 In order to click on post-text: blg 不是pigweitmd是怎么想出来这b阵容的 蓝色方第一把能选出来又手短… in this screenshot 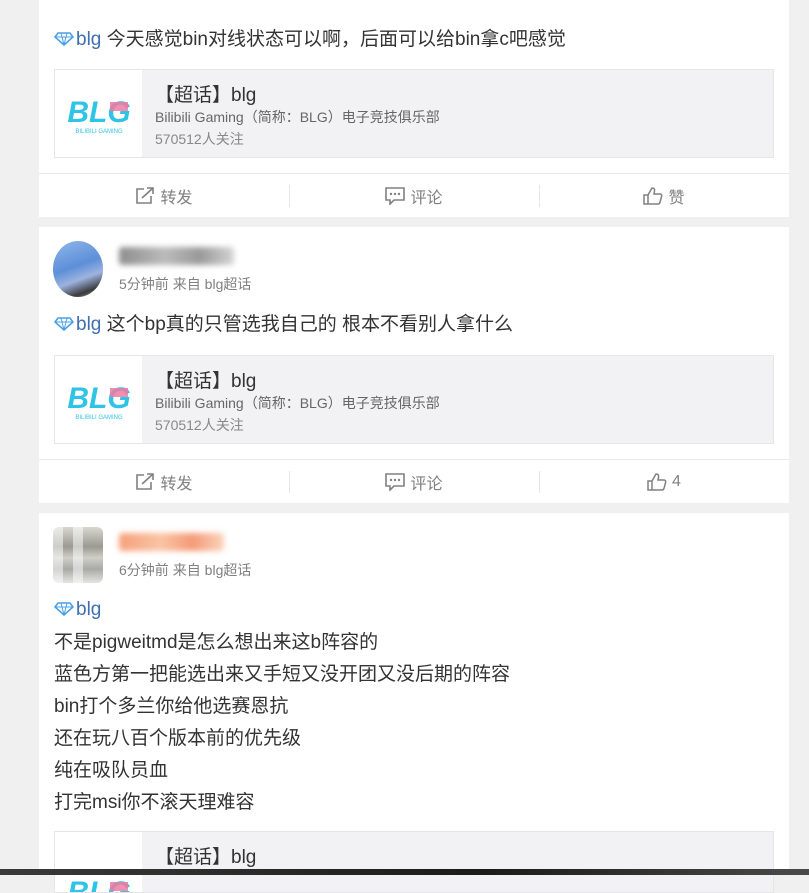, I will do `click(282, 706)`.